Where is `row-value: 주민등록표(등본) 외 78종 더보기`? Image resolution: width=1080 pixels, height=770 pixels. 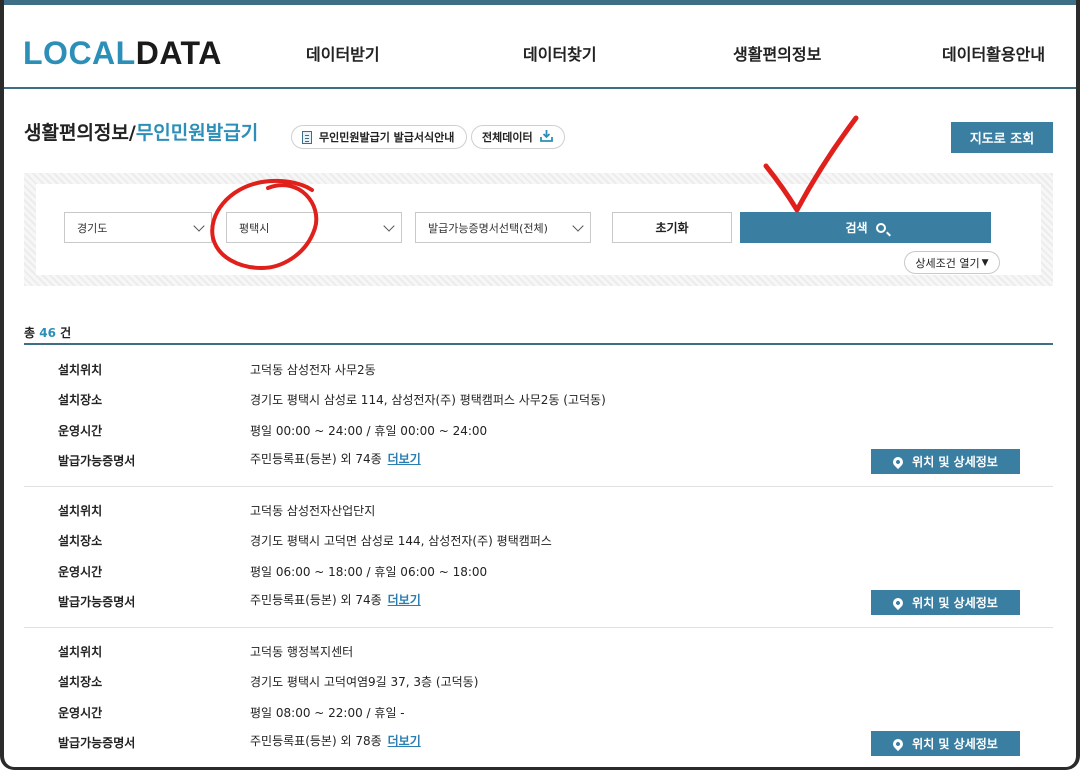
row-value: 주민등록표(등본) 외 78종 더보기 is located at coordinates (335, 740).